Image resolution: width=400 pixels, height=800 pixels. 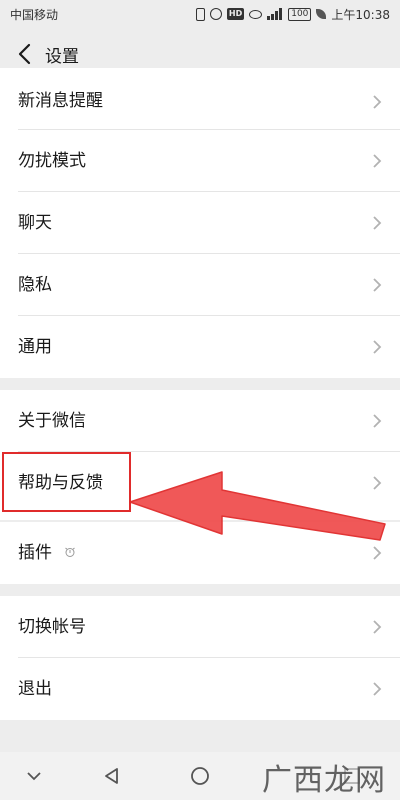 I want to click on clock-time: 上午10:38, so click(x=360, y=14).